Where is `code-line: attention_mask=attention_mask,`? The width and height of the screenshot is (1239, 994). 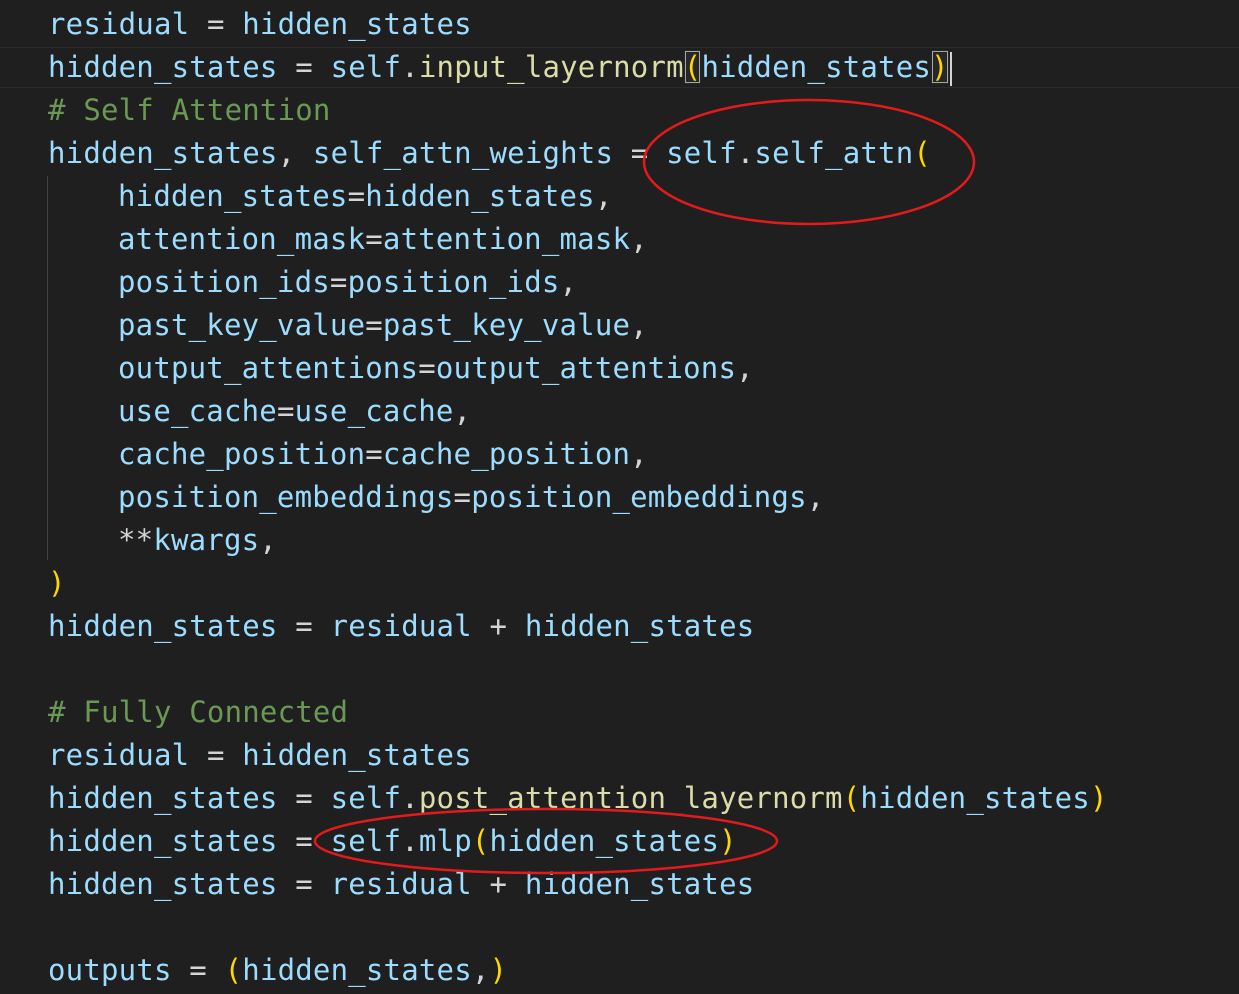 code-line: attention_mask=attention_mask, is located at coordinates (578, 239).